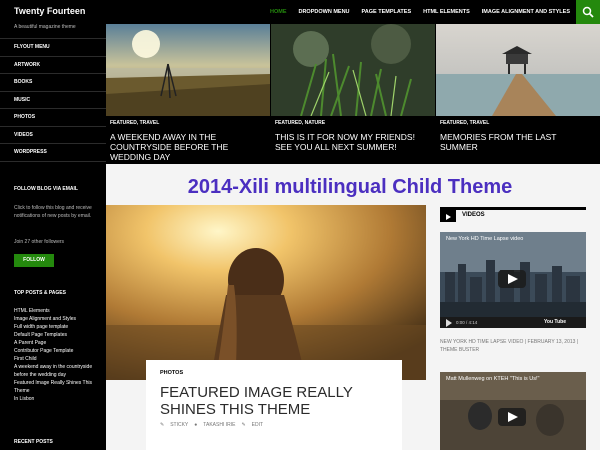  I want to click on nav-item-image-alignment: IMAGE ALIGNMENT AND STYLES, so click(526, 12).